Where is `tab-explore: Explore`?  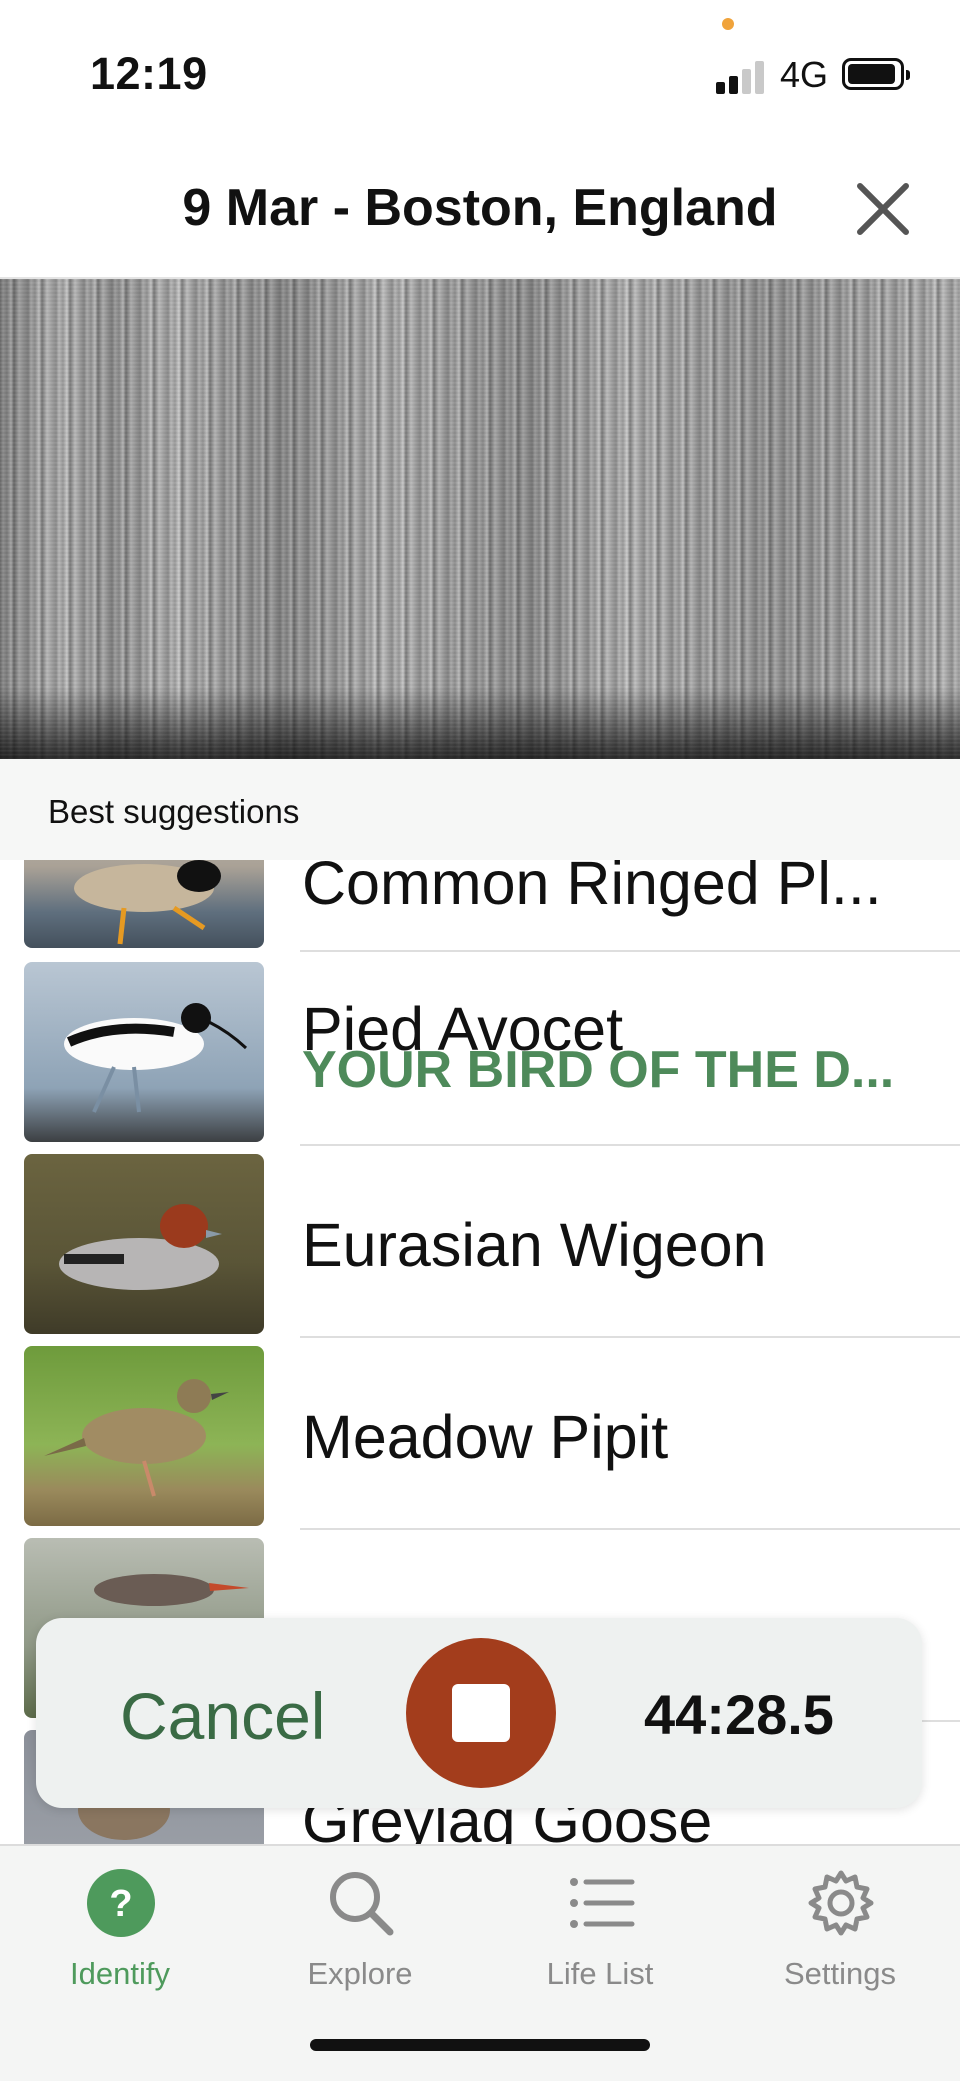 tab-explore: Explore is located at coordinates (360, 1926).